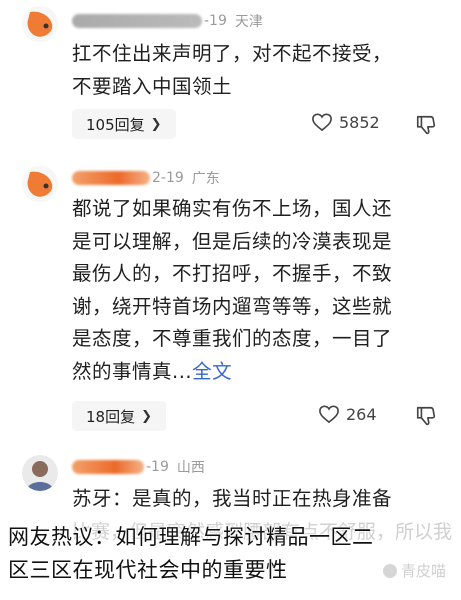 This screenshot has width=461, height=600. Describe the element at coordinates (361, 414) in the screenshot. I see `like-count: 264` at that location.